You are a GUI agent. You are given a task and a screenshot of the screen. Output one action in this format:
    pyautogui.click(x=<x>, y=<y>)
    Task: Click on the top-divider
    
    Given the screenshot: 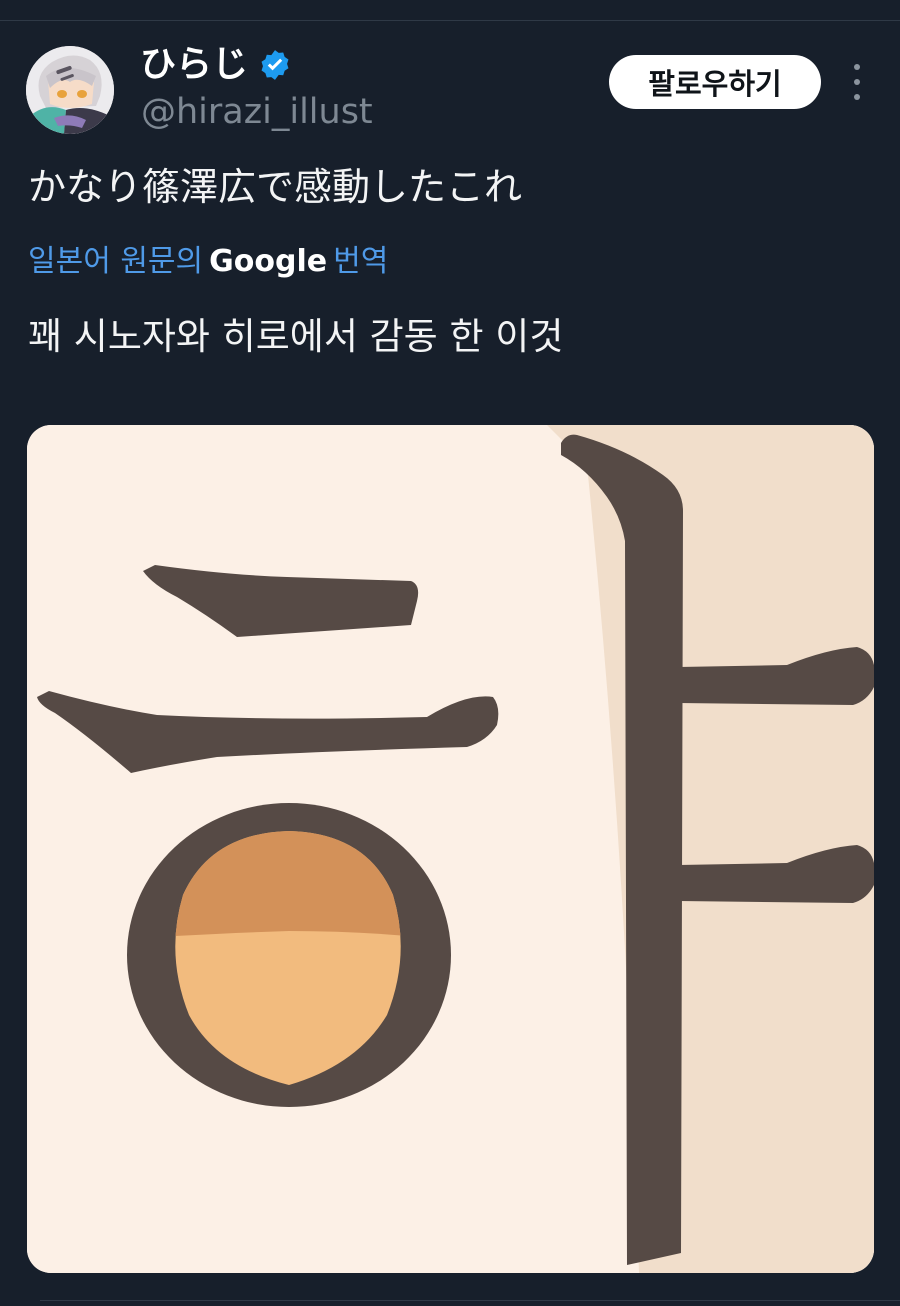 What is the action you would take?
    pyautogui.click(x=450, y=10)
    